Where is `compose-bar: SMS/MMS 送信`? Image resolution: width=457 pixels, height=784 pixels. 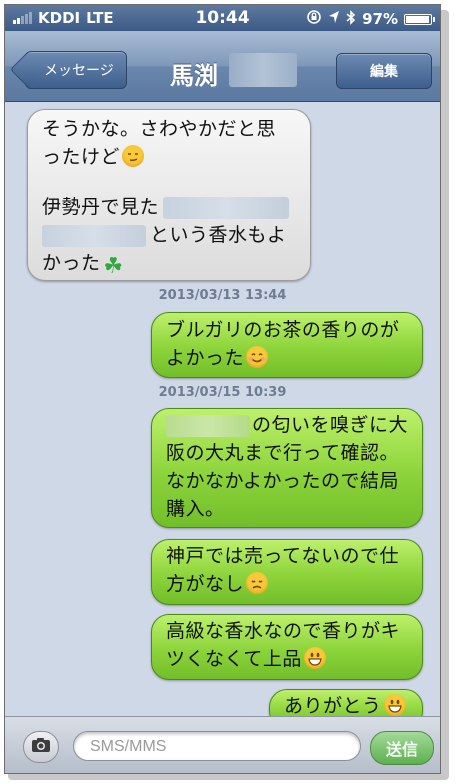 compose-bar: SMS/MMS 送信 is located at coordinates (222, 744).